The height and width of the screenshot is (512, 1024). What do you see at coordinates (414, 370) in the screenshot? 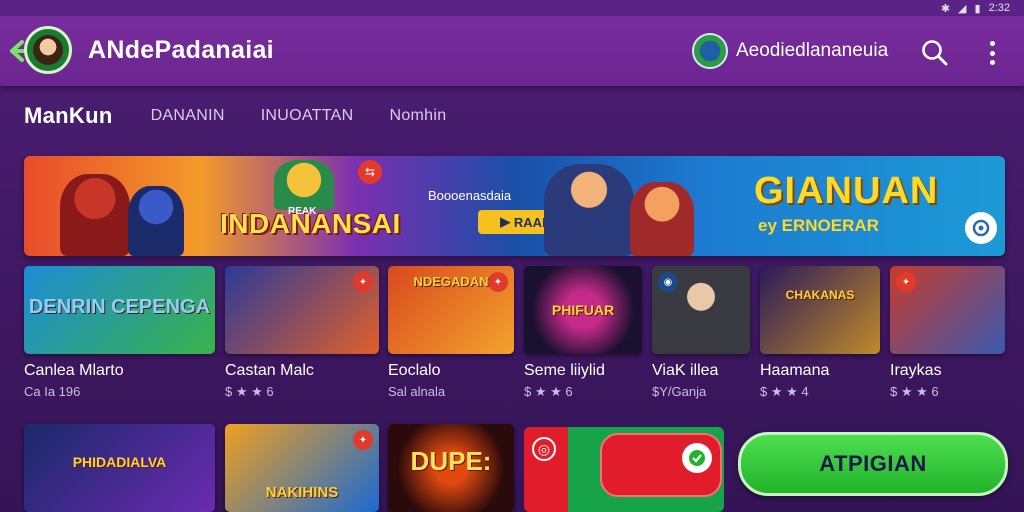
I see `game-title: Eoclalo` at bounding box center [414, 370].